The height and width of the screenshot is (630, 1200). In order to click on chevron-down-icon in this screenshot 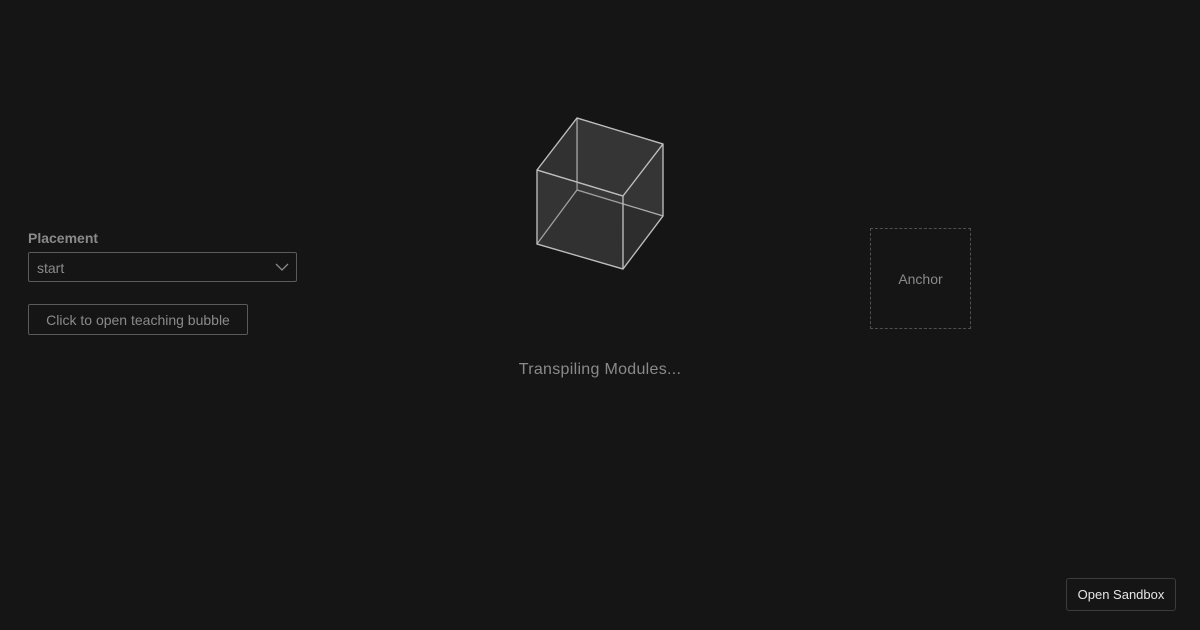, I will do `click(282, 267)`.